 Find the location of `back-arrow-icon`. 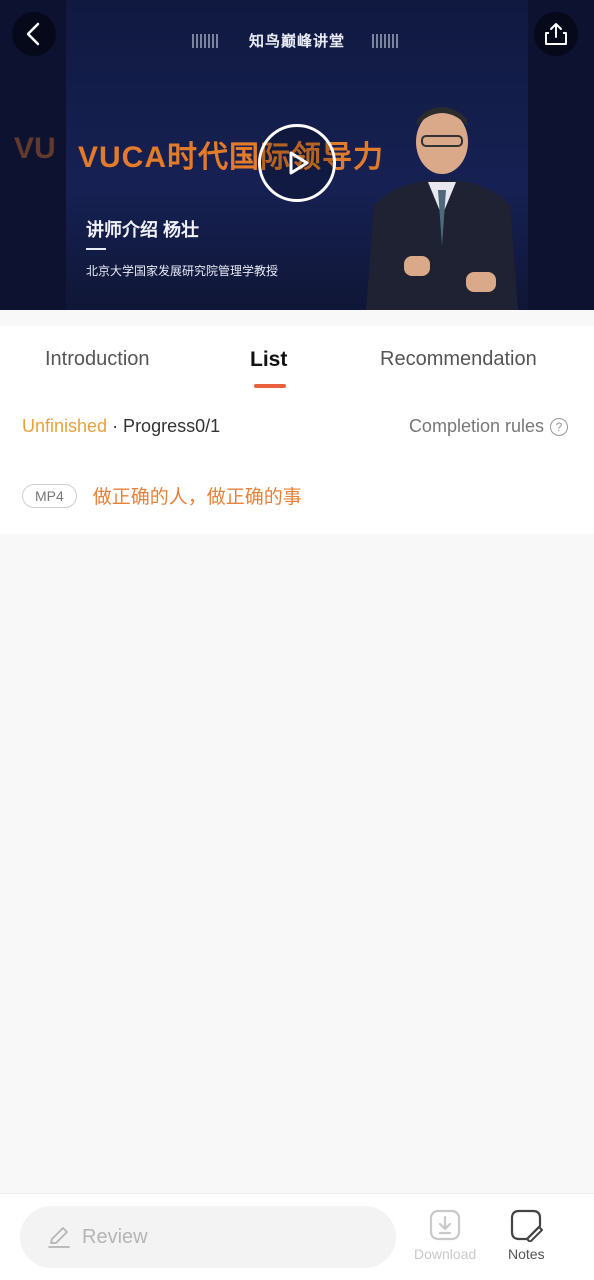

back-arrow-icon is located at coordinates (33, 34).